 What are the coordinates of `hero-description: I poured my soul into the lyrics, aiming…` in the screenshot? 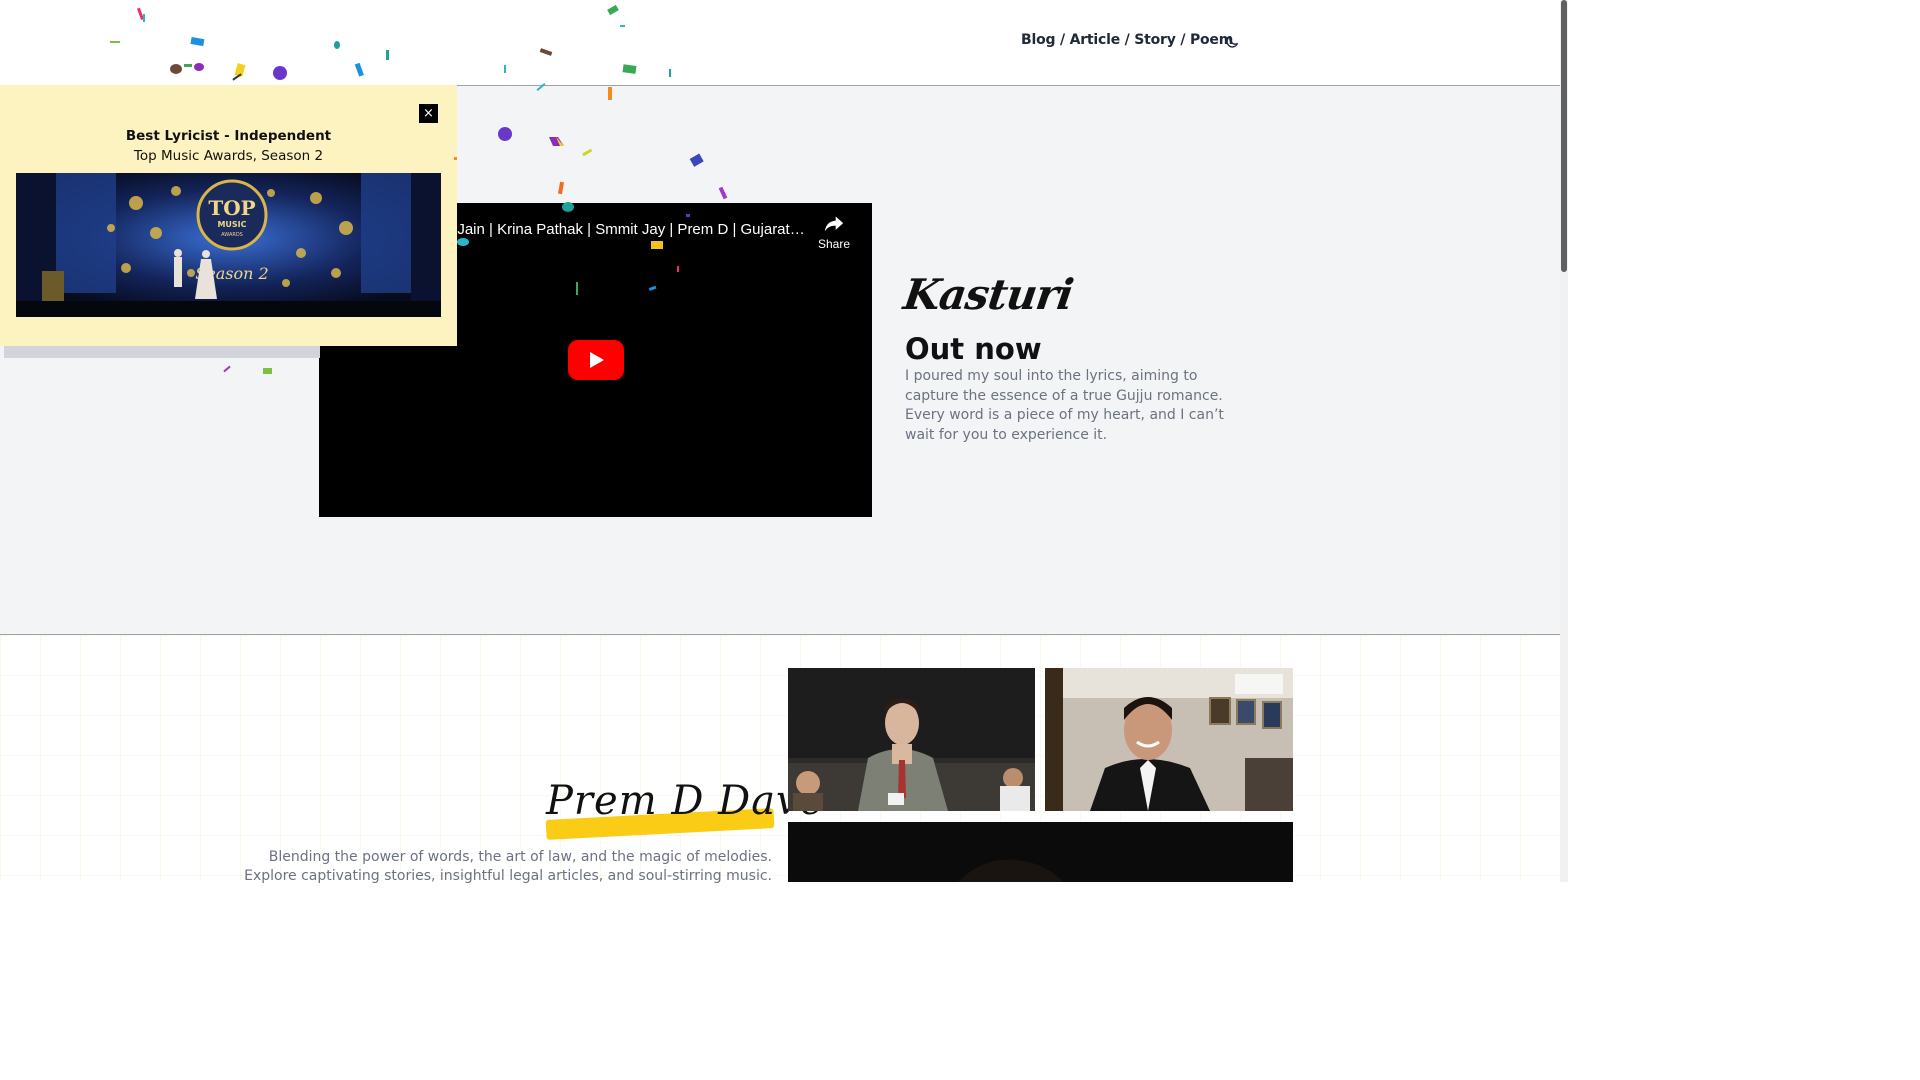 It's located at (1070, 406).